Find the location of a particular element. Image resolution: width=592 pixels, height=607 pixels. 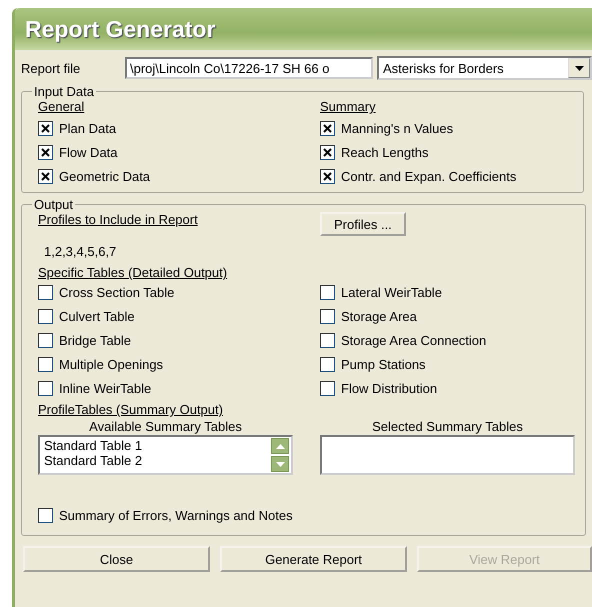

dialog-button: Close is located at coordinates (116, 559).